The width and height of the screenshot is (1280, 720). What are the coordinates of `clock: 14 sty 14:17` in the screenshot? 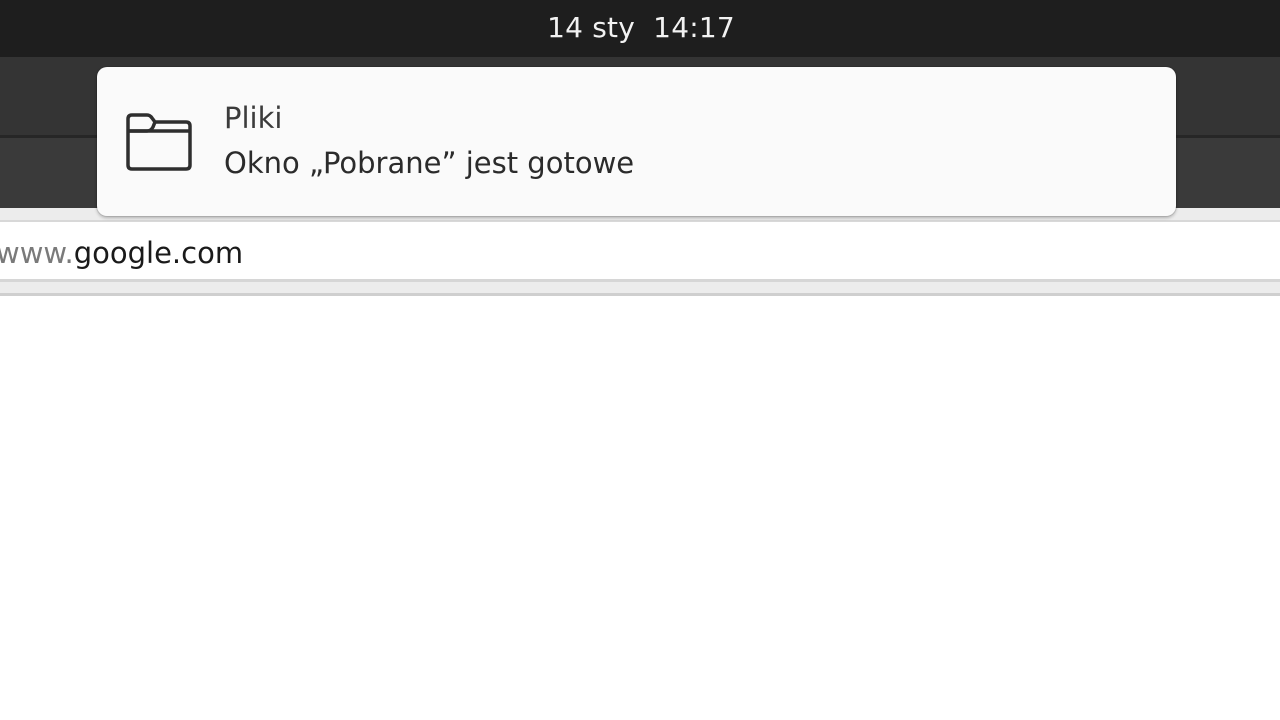 It's located at (641, 27).